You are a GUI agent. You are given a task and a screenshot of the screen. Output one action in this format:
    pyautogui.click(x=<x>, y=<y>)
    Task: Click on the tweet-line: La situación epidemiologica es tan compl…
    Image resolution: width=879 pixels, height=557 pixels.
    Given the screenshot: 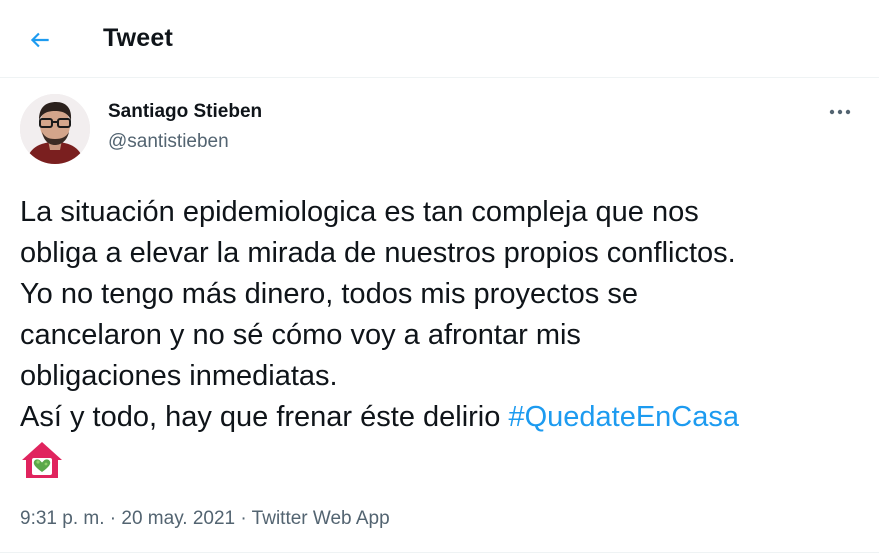 What is the action you would take?
    pyautogui.click(x=359, y=212)
    